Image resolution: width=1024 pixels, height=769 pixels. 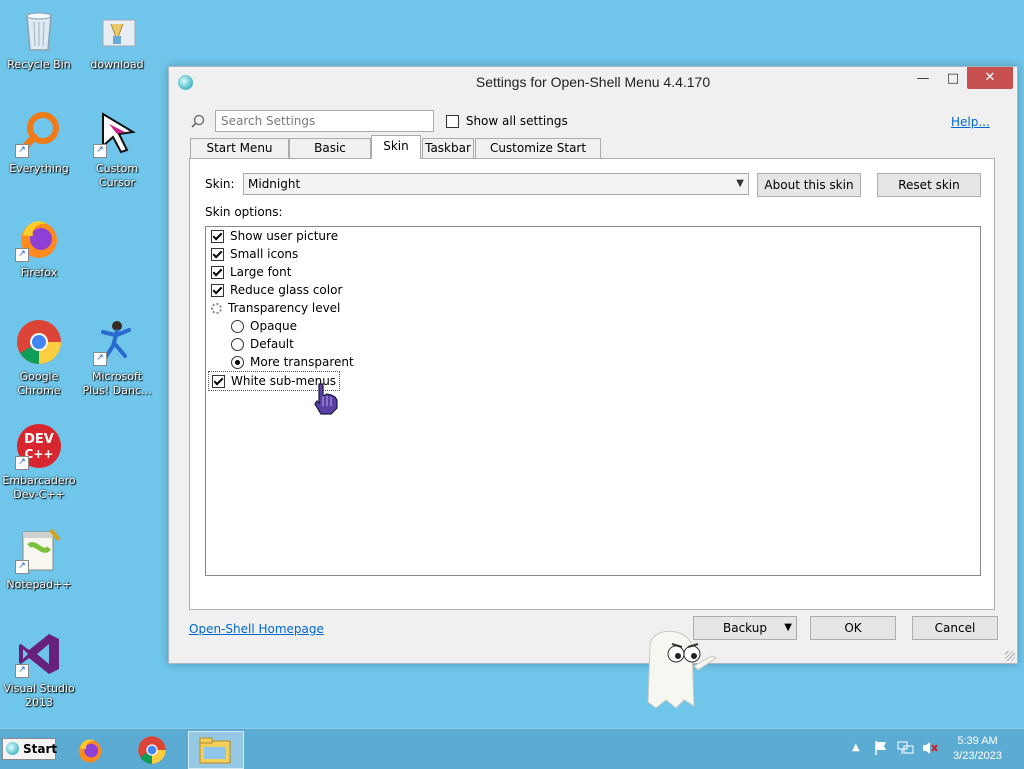 I want to click on download-folder-icon, so click(x=117, y=30).